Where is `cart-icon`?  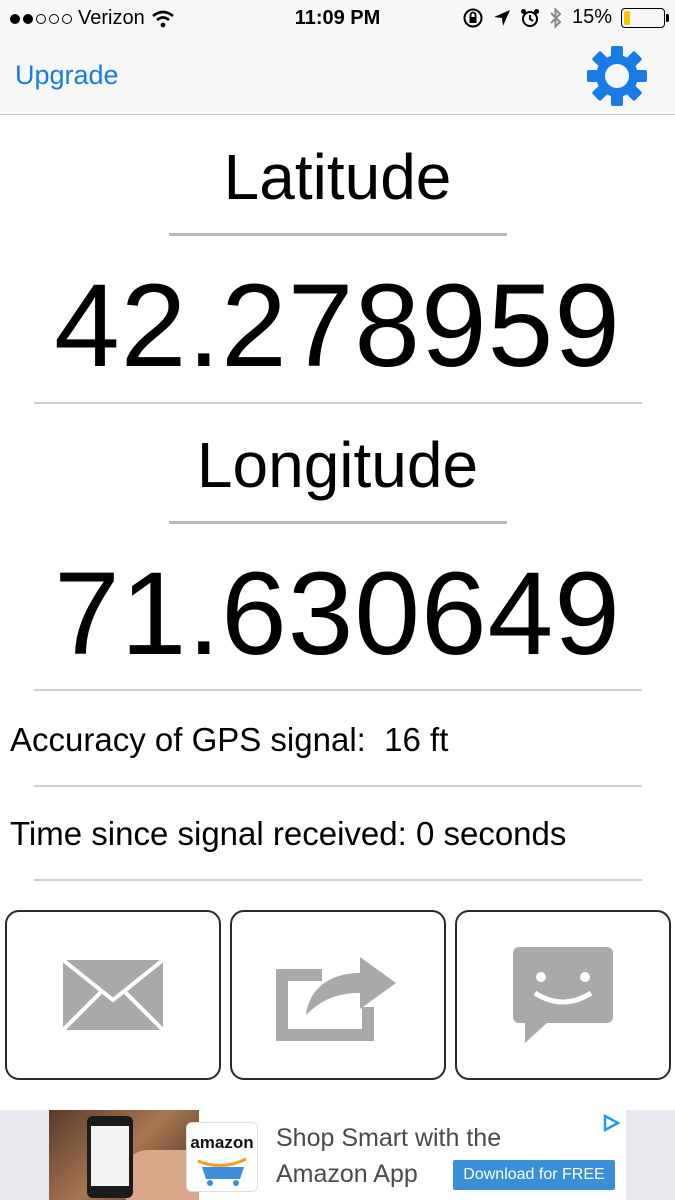
cart-icon is located at coordinates (222, 1171).